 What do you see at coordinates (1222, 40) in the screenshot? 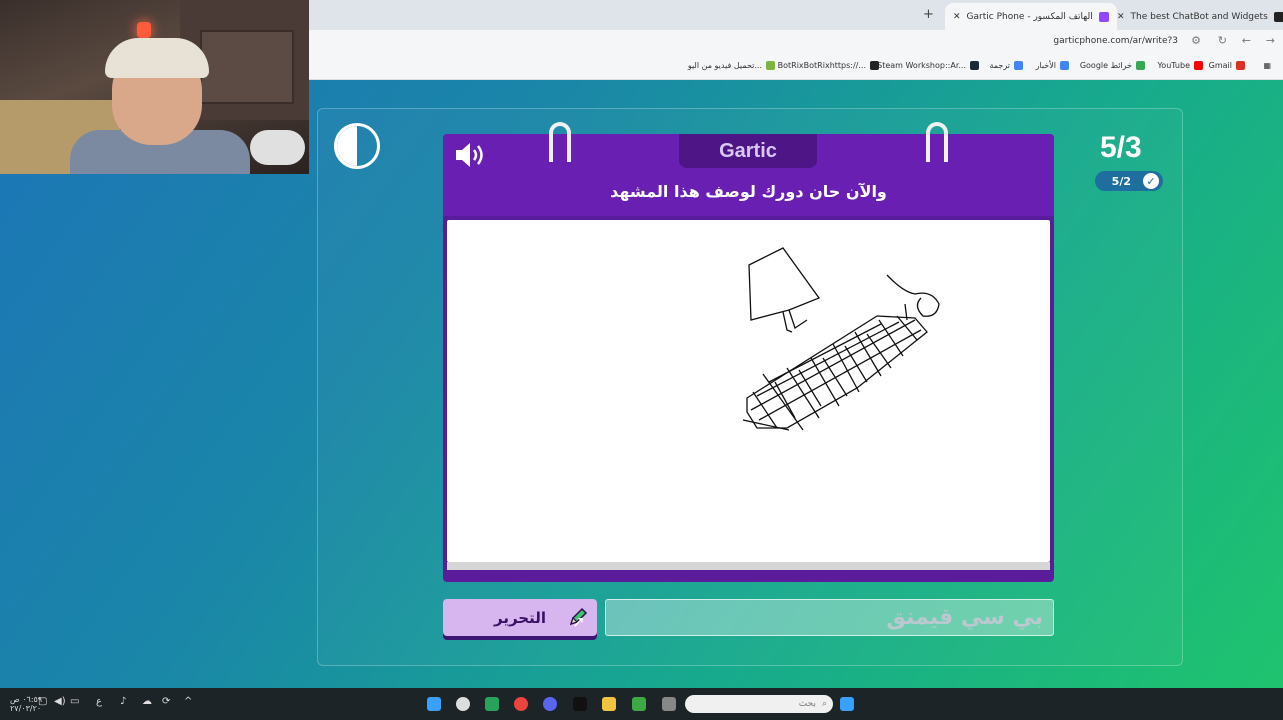
I see `reload-icon: ↻` at bounding box center [1222, 40].